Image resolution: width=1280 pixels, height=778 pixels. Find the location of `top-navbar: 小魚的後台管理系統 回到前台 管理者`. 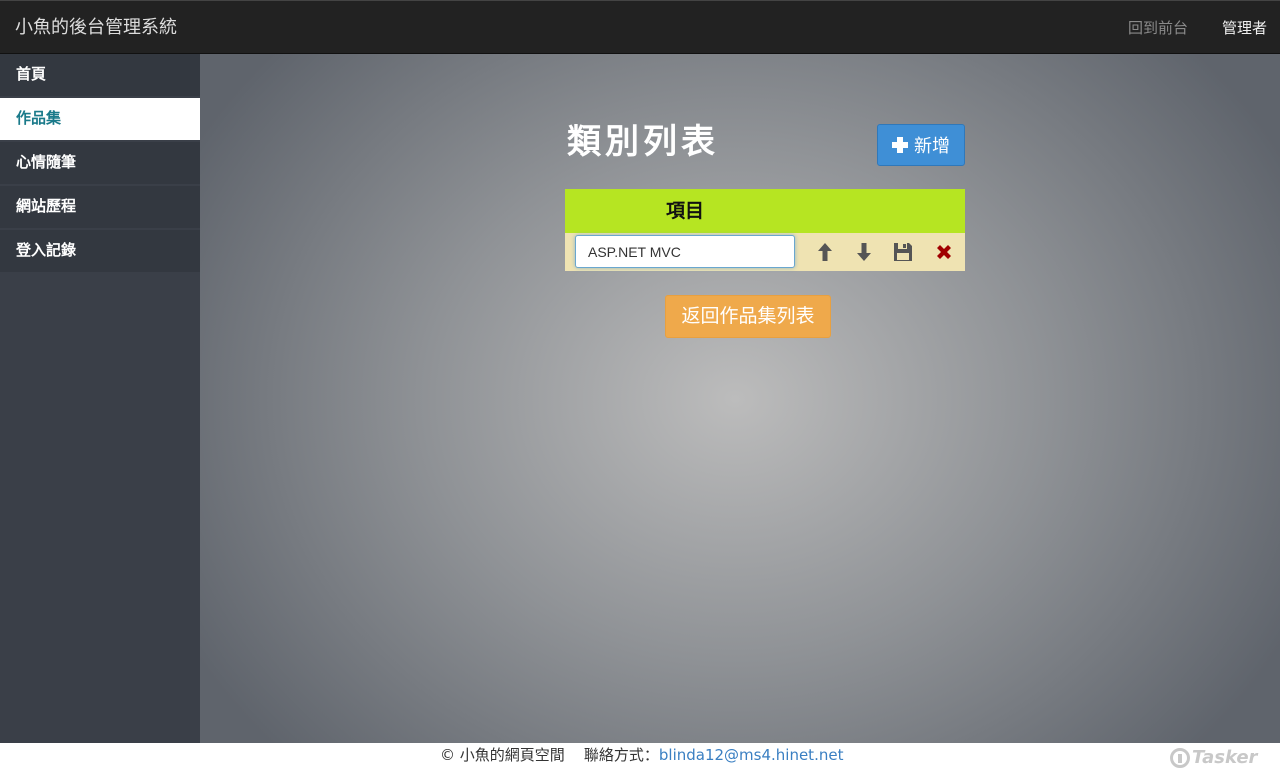

top-navbar: 小魚的後台管理系統 回到前台 管理者 is located at coordinates (640, 27).